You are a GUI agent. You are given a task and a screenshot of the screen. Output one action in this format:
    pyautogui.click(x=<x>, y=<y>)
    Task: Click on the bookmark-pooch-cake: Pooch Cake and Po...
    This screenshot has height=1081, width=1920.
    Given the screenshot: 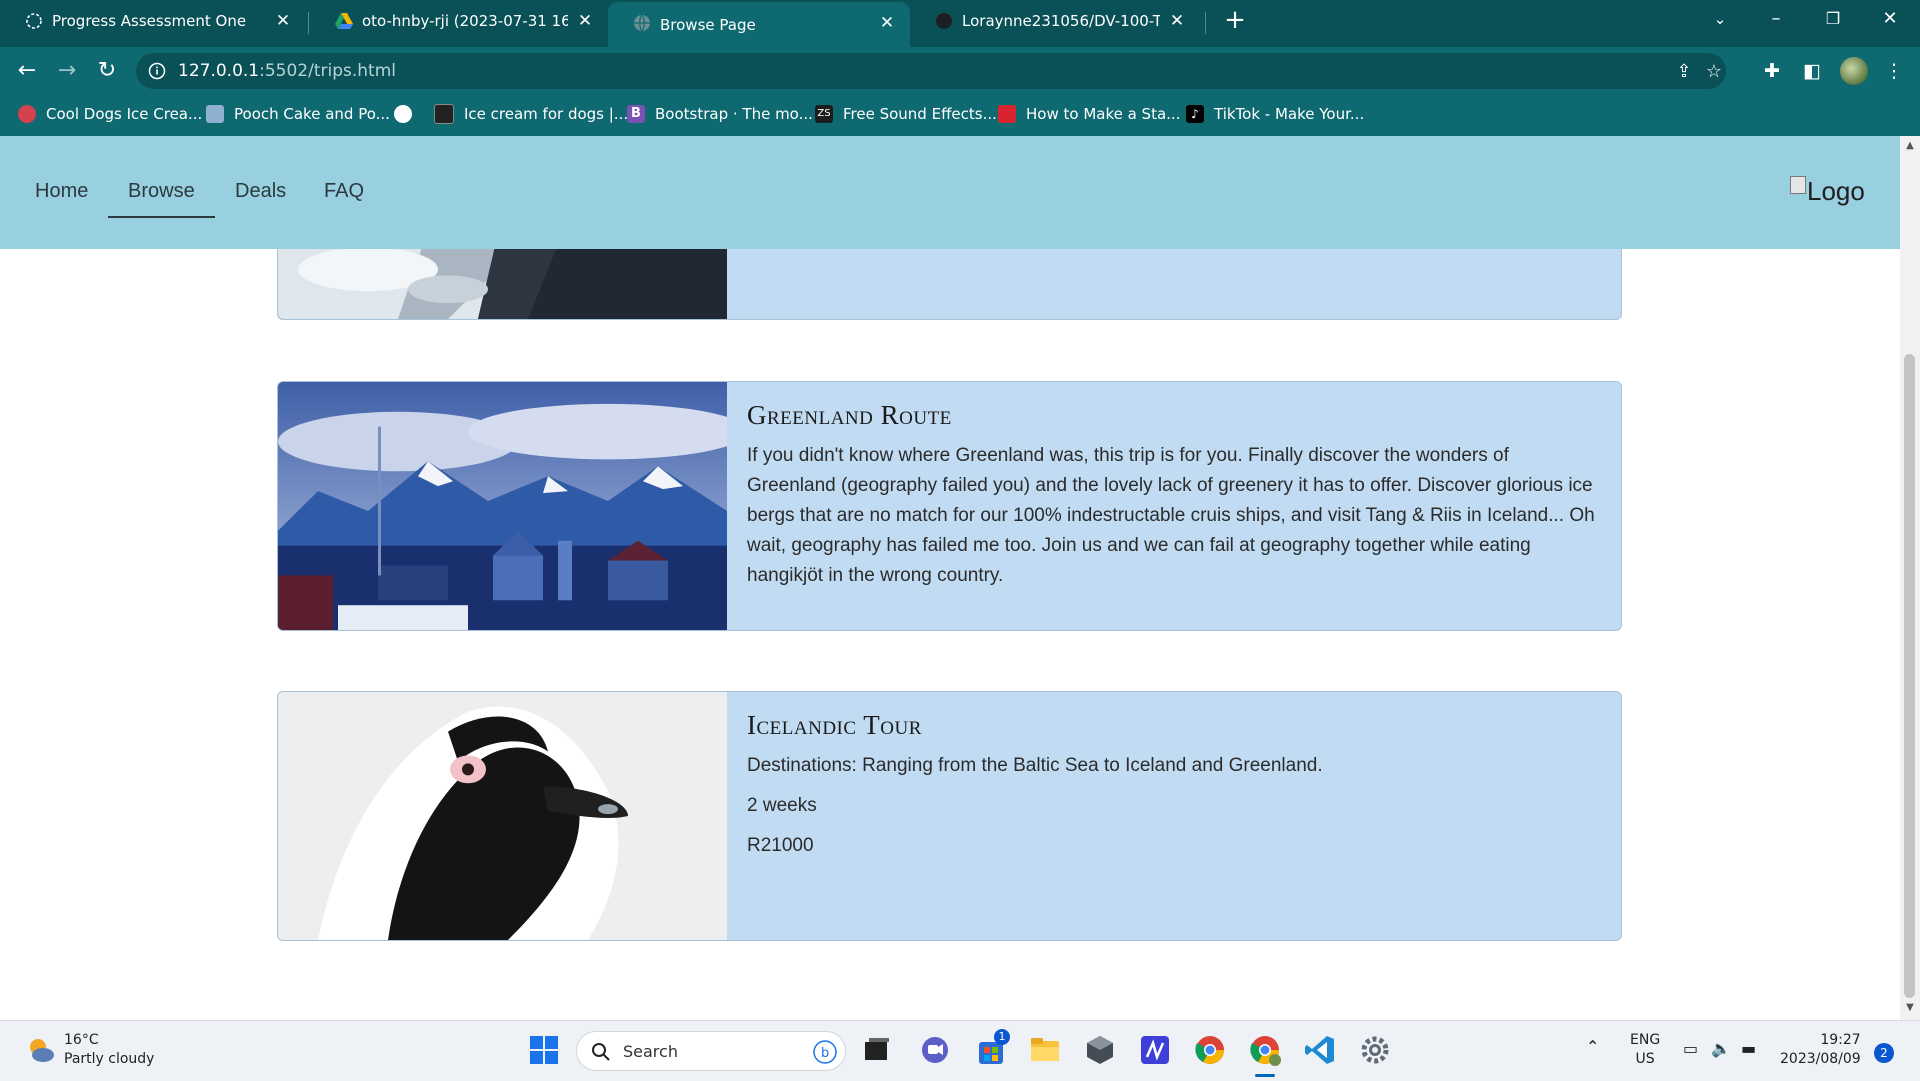 What is the action you would take?
    pyautogui.click(x=298, y=114)
    